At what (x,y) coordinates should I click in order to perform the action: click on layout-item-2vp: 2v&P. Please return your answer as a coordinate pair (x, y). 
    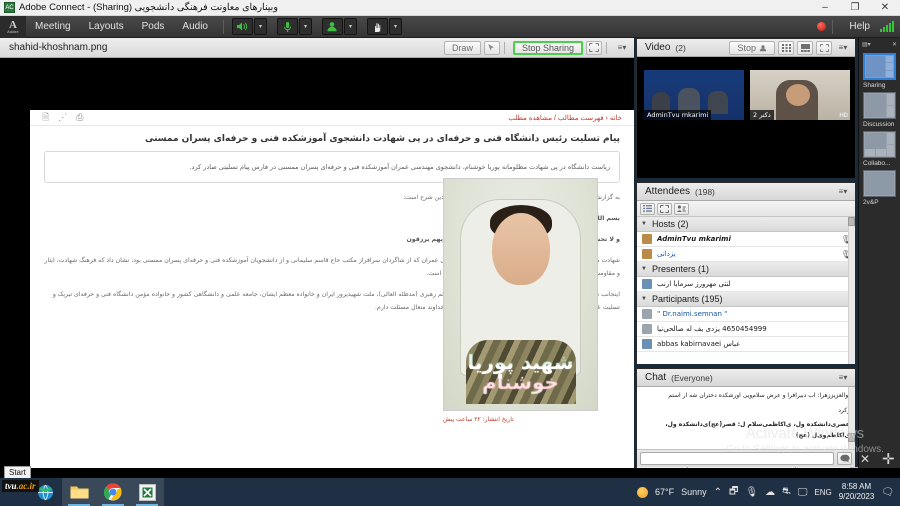
    Looking at the image, I should click on (879, 188).